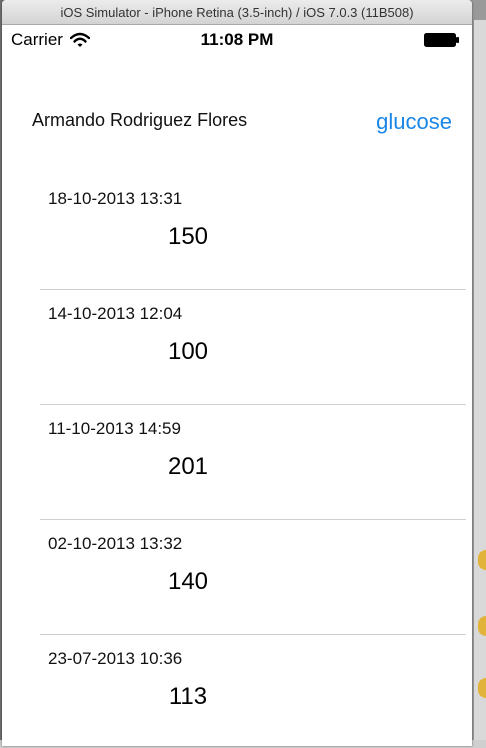 This screenshot has width=486, height=748. I want to click on reading-value: 100, so click(188, 351).